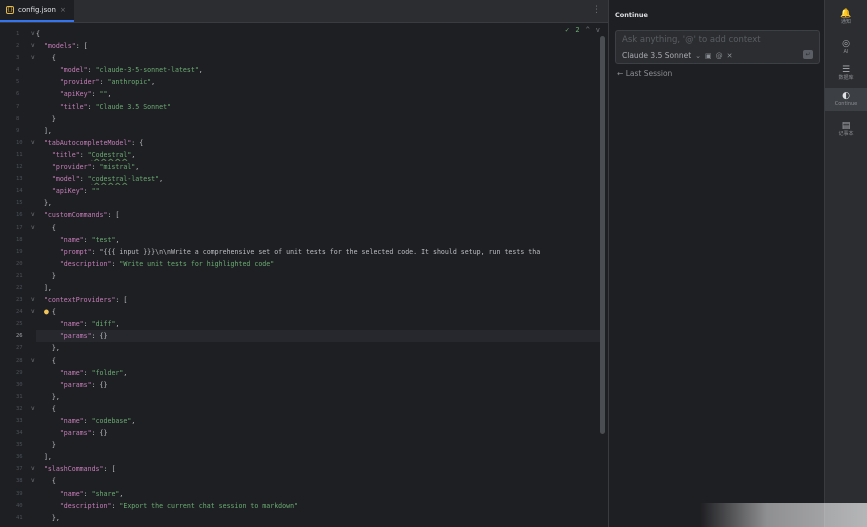 The height and width of the screenshot is (527, 867). I want to click on model-selector-row: Claude 3.5 Sonnet ⌄ ▣ @ ✕, so click(677, 55).